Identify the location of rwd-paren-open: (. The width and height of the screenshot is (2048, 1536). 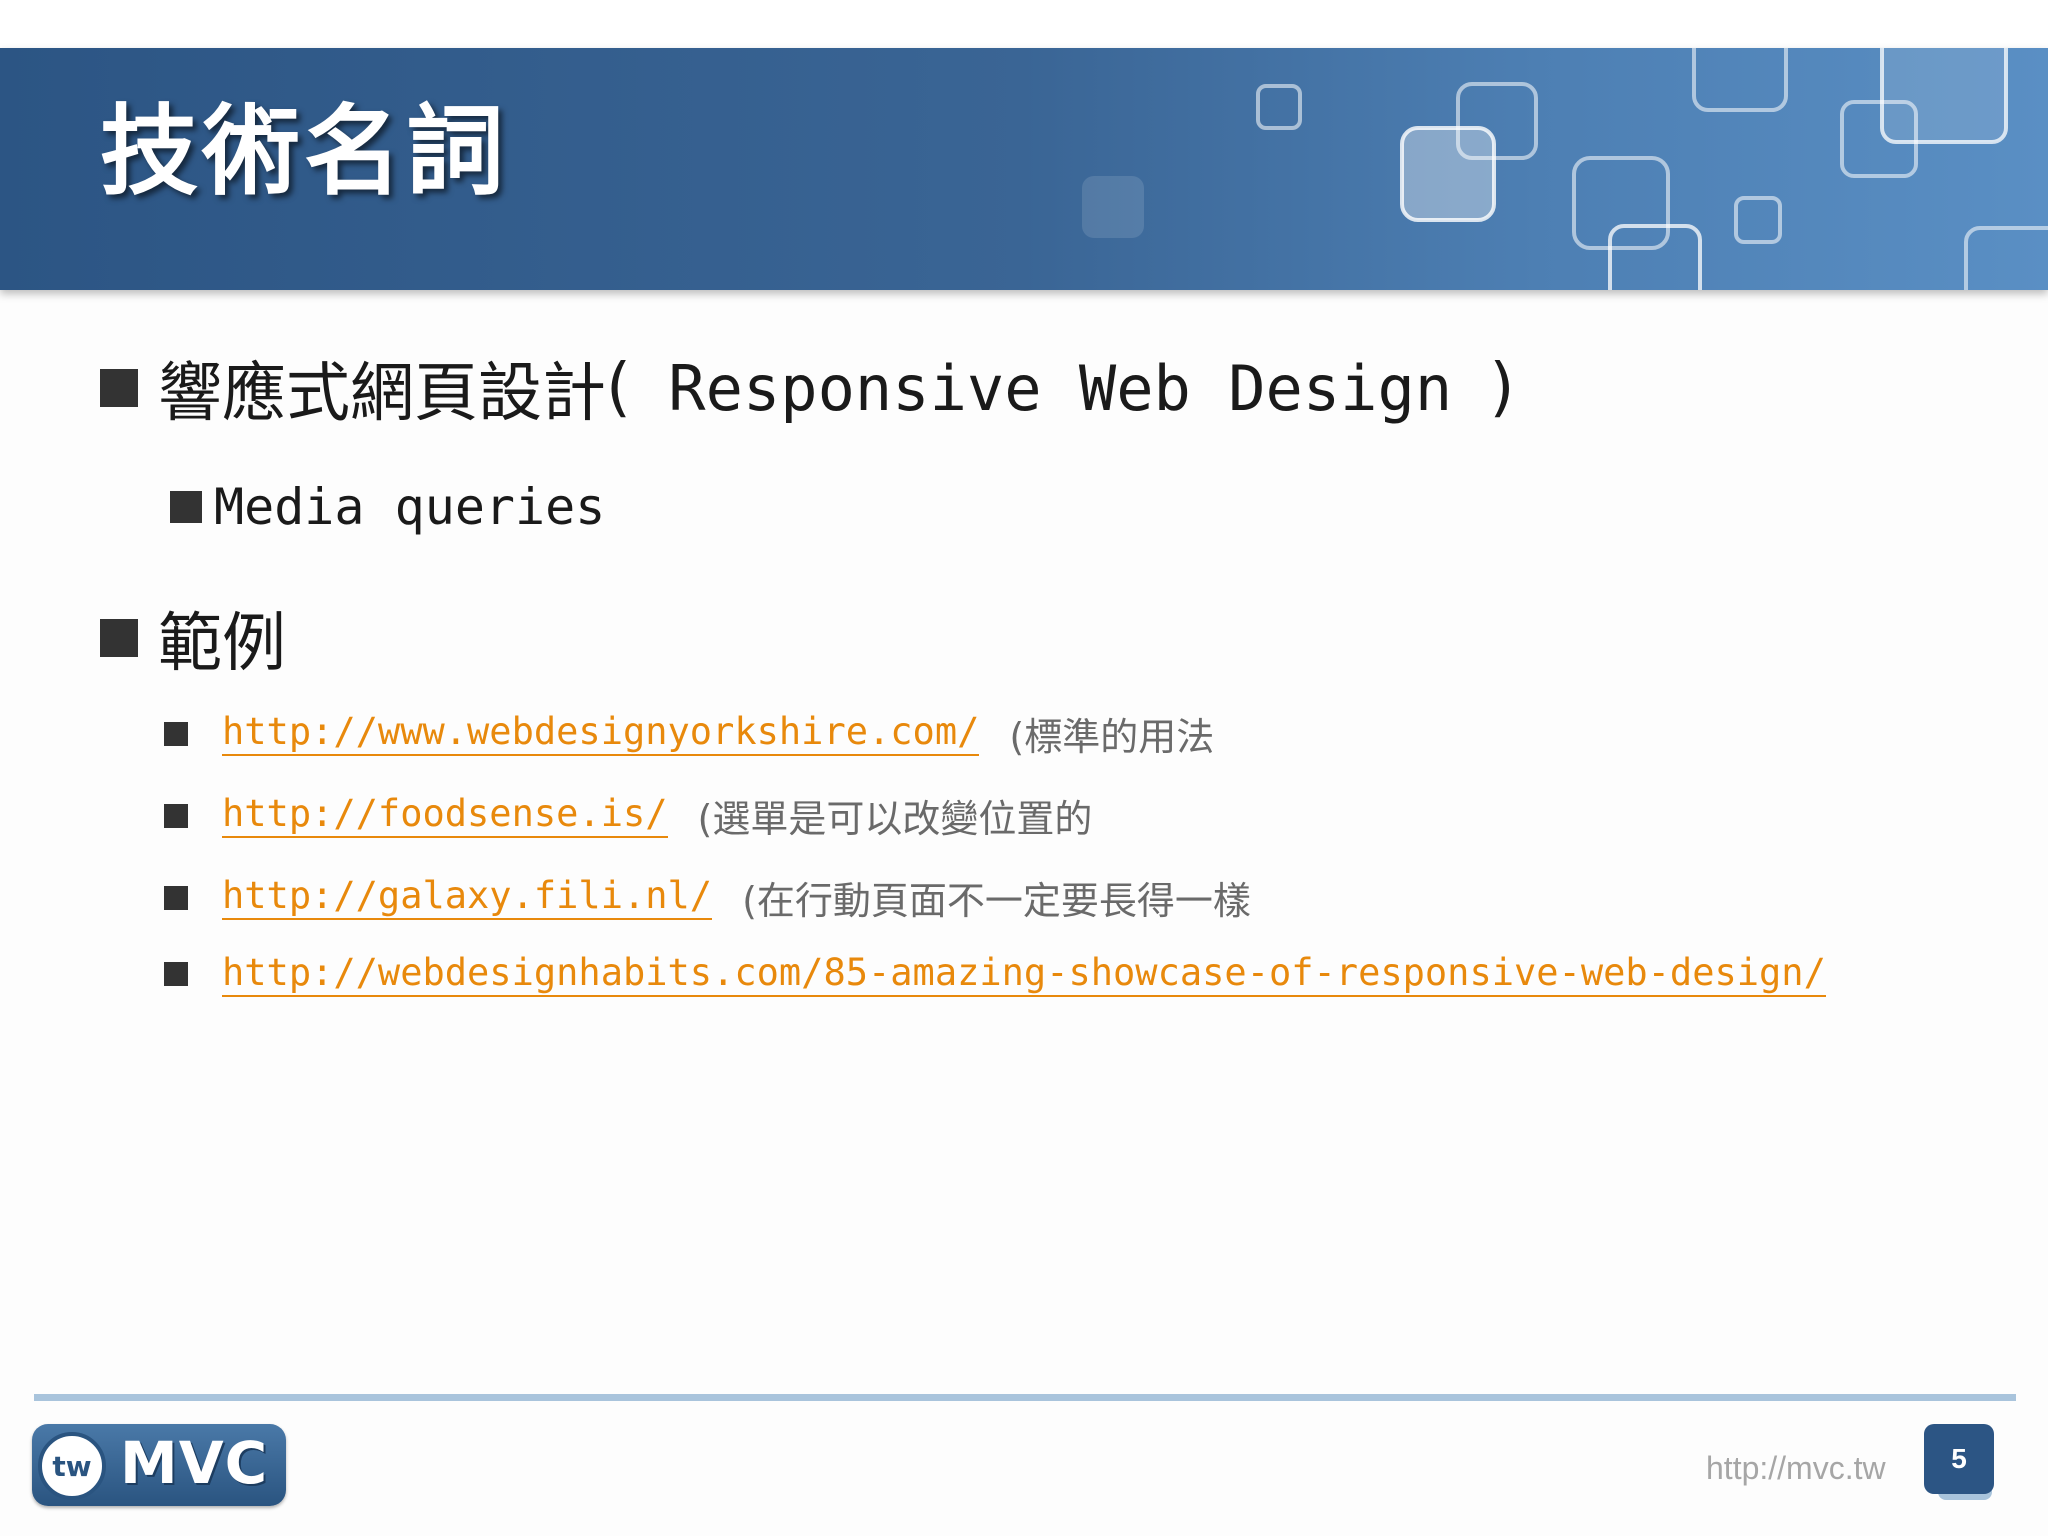
(618, 388).